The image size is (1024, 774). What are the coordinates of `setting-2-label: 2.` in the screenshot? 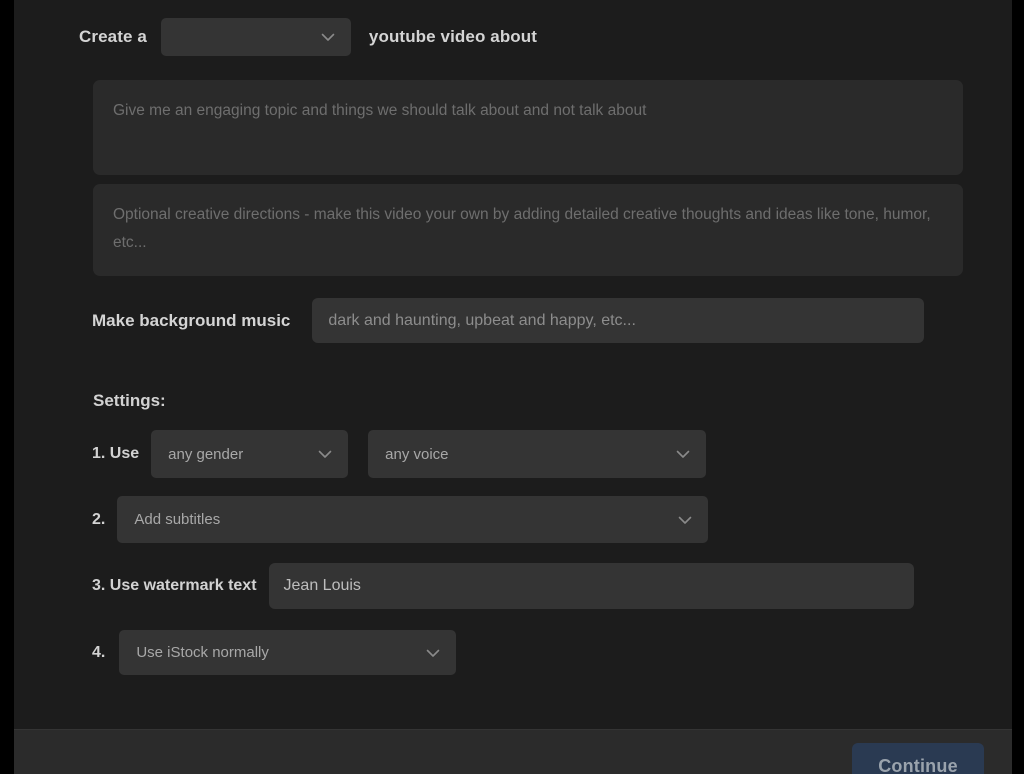 It's located at (99, 519).